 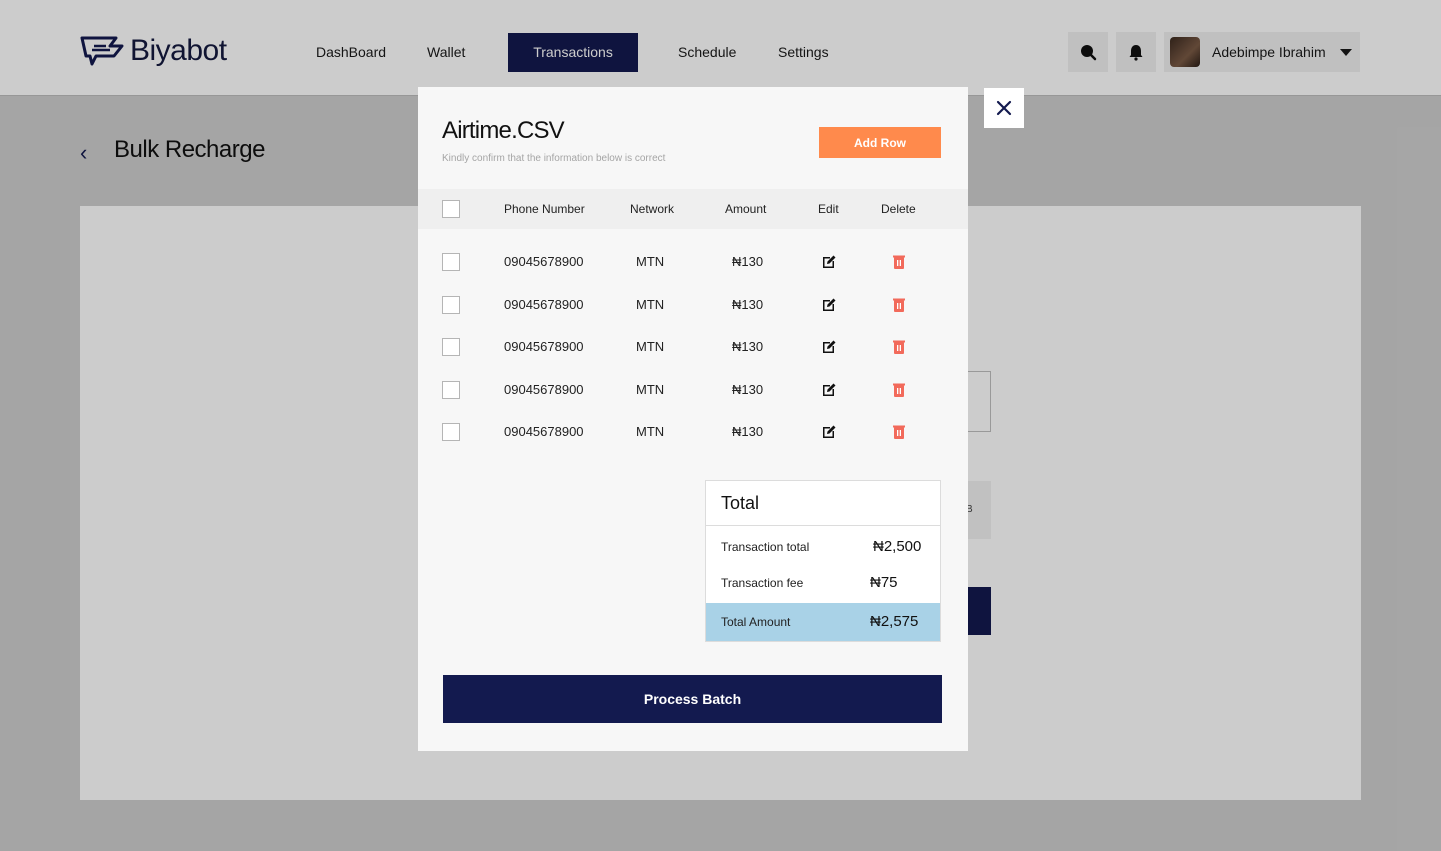 What do you see at coordinates (762, 583) in the screenshot?
I see `transaction-fee-label: Transaction fee` at bounding box center [762, 583].